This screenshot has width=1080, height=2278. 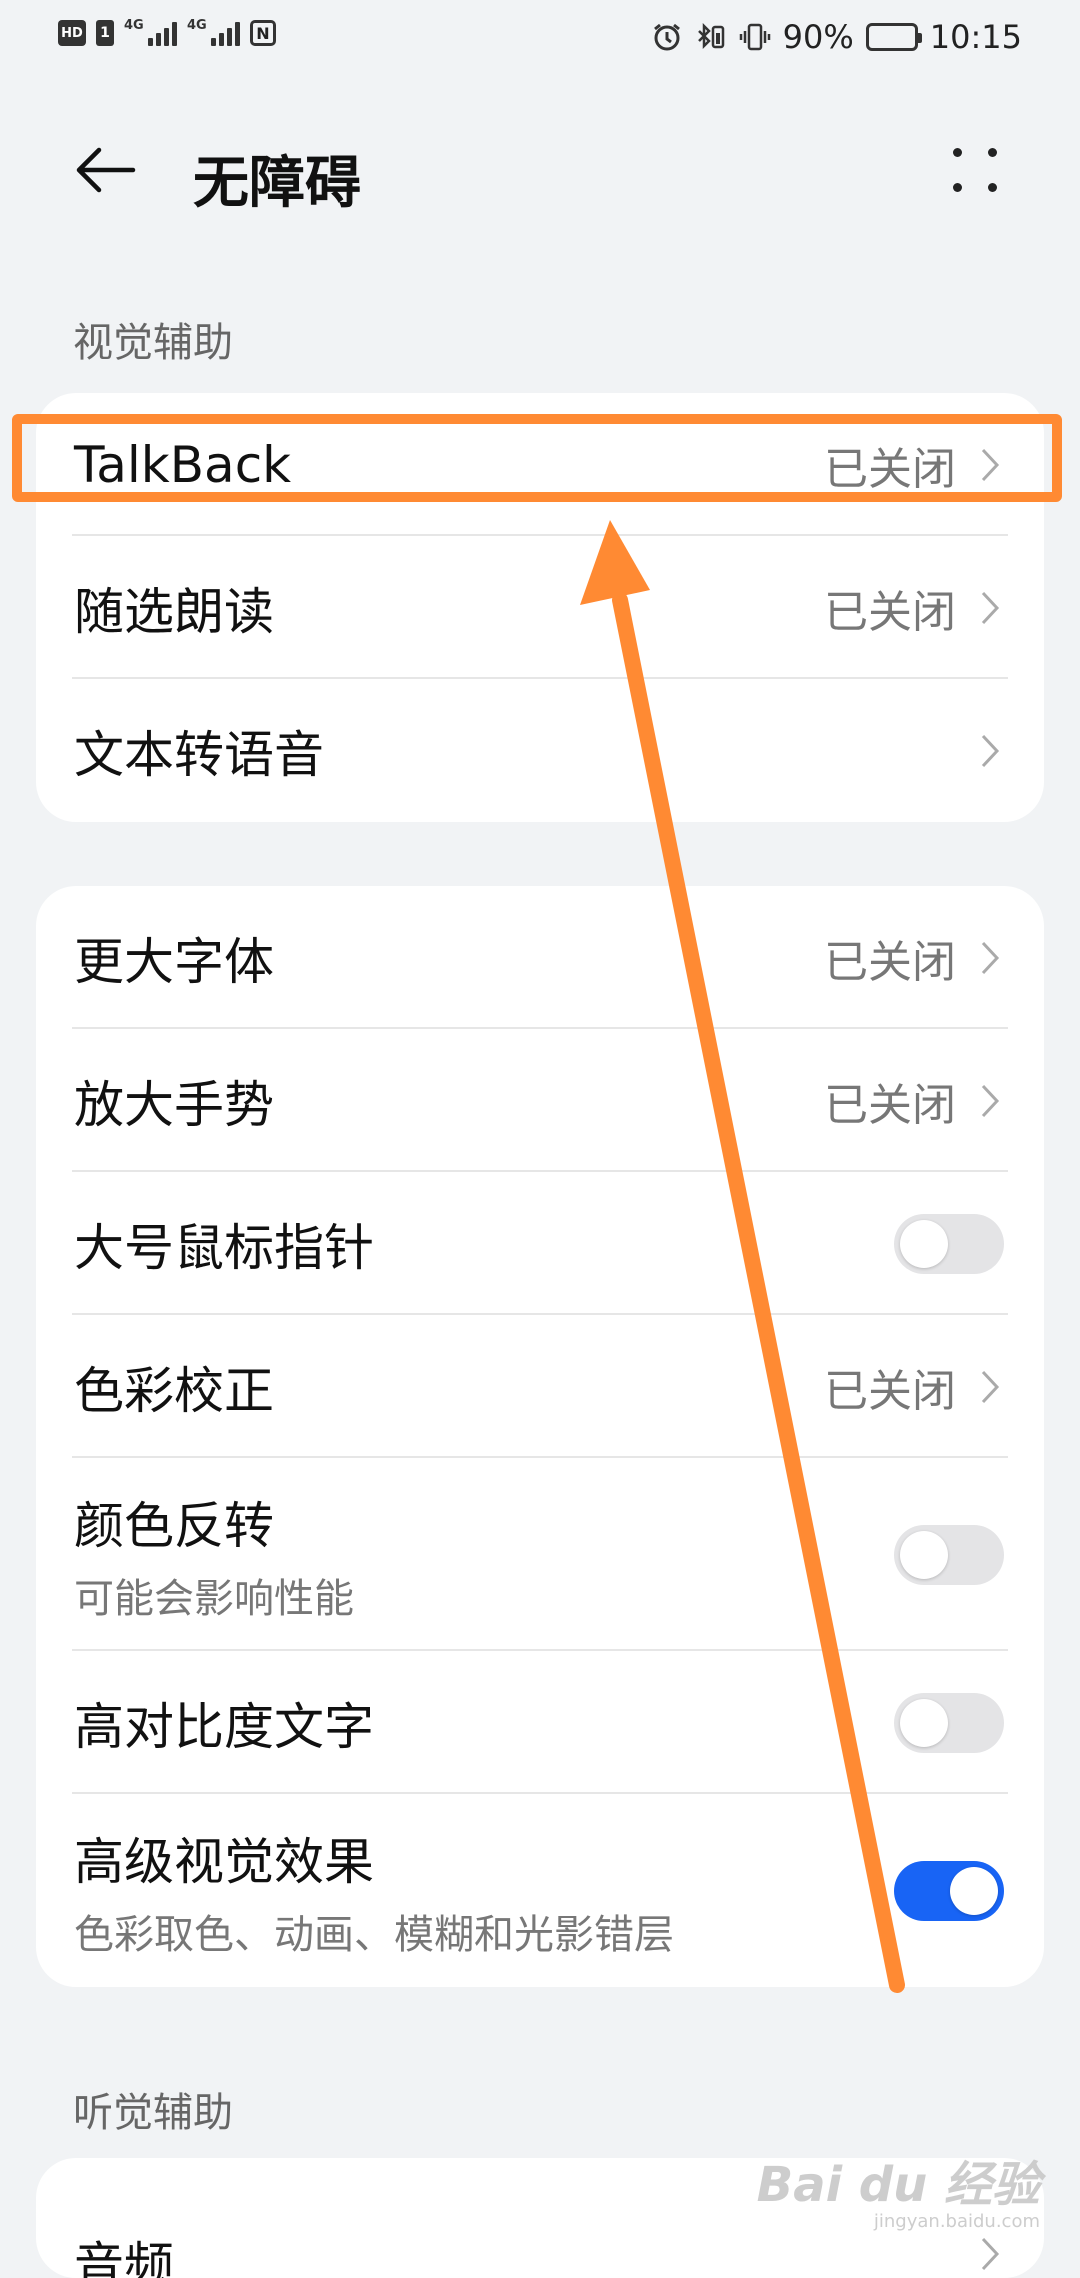 I want to click on network-type-1: 4G, so click(x=134, y=25).